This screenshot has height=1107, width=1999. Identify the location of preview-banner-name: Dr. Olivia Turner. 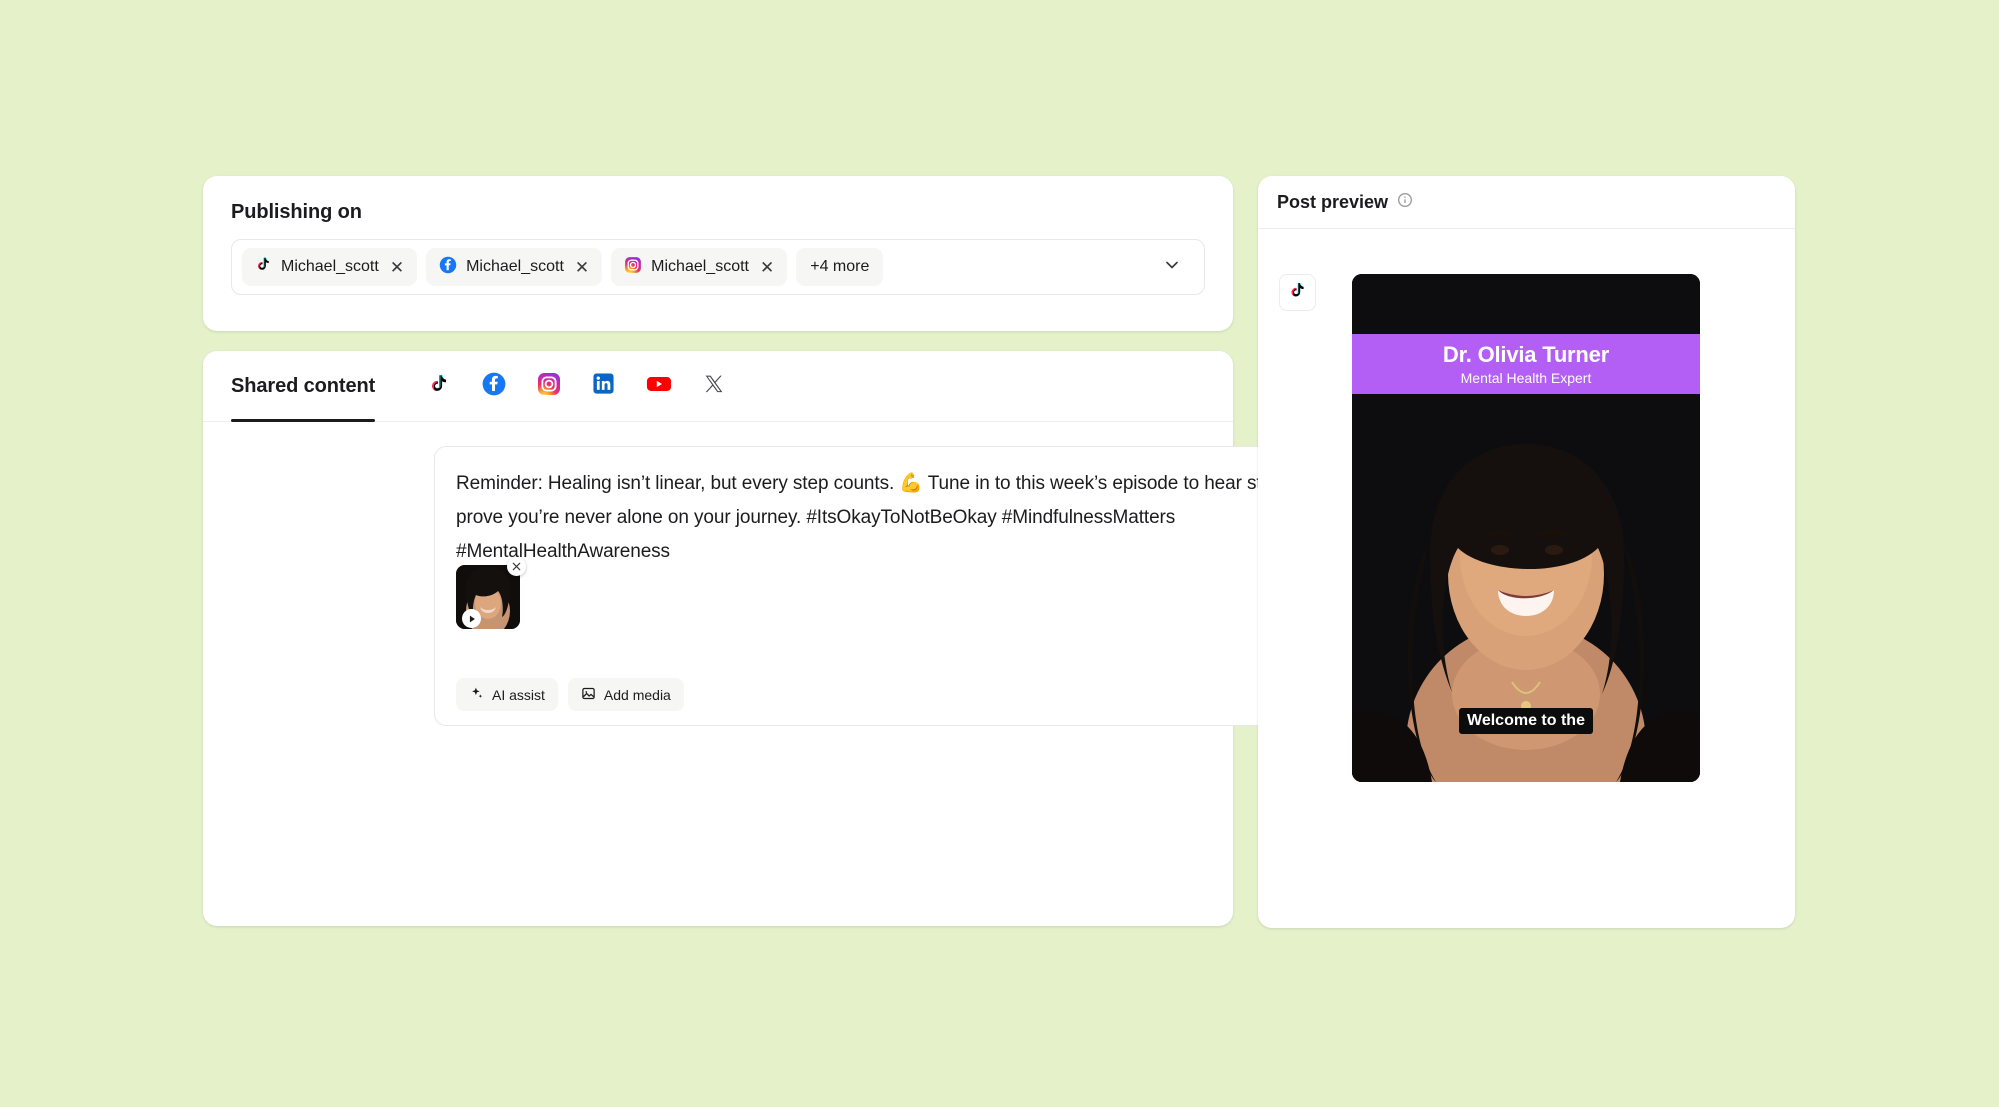
(1526, 354).